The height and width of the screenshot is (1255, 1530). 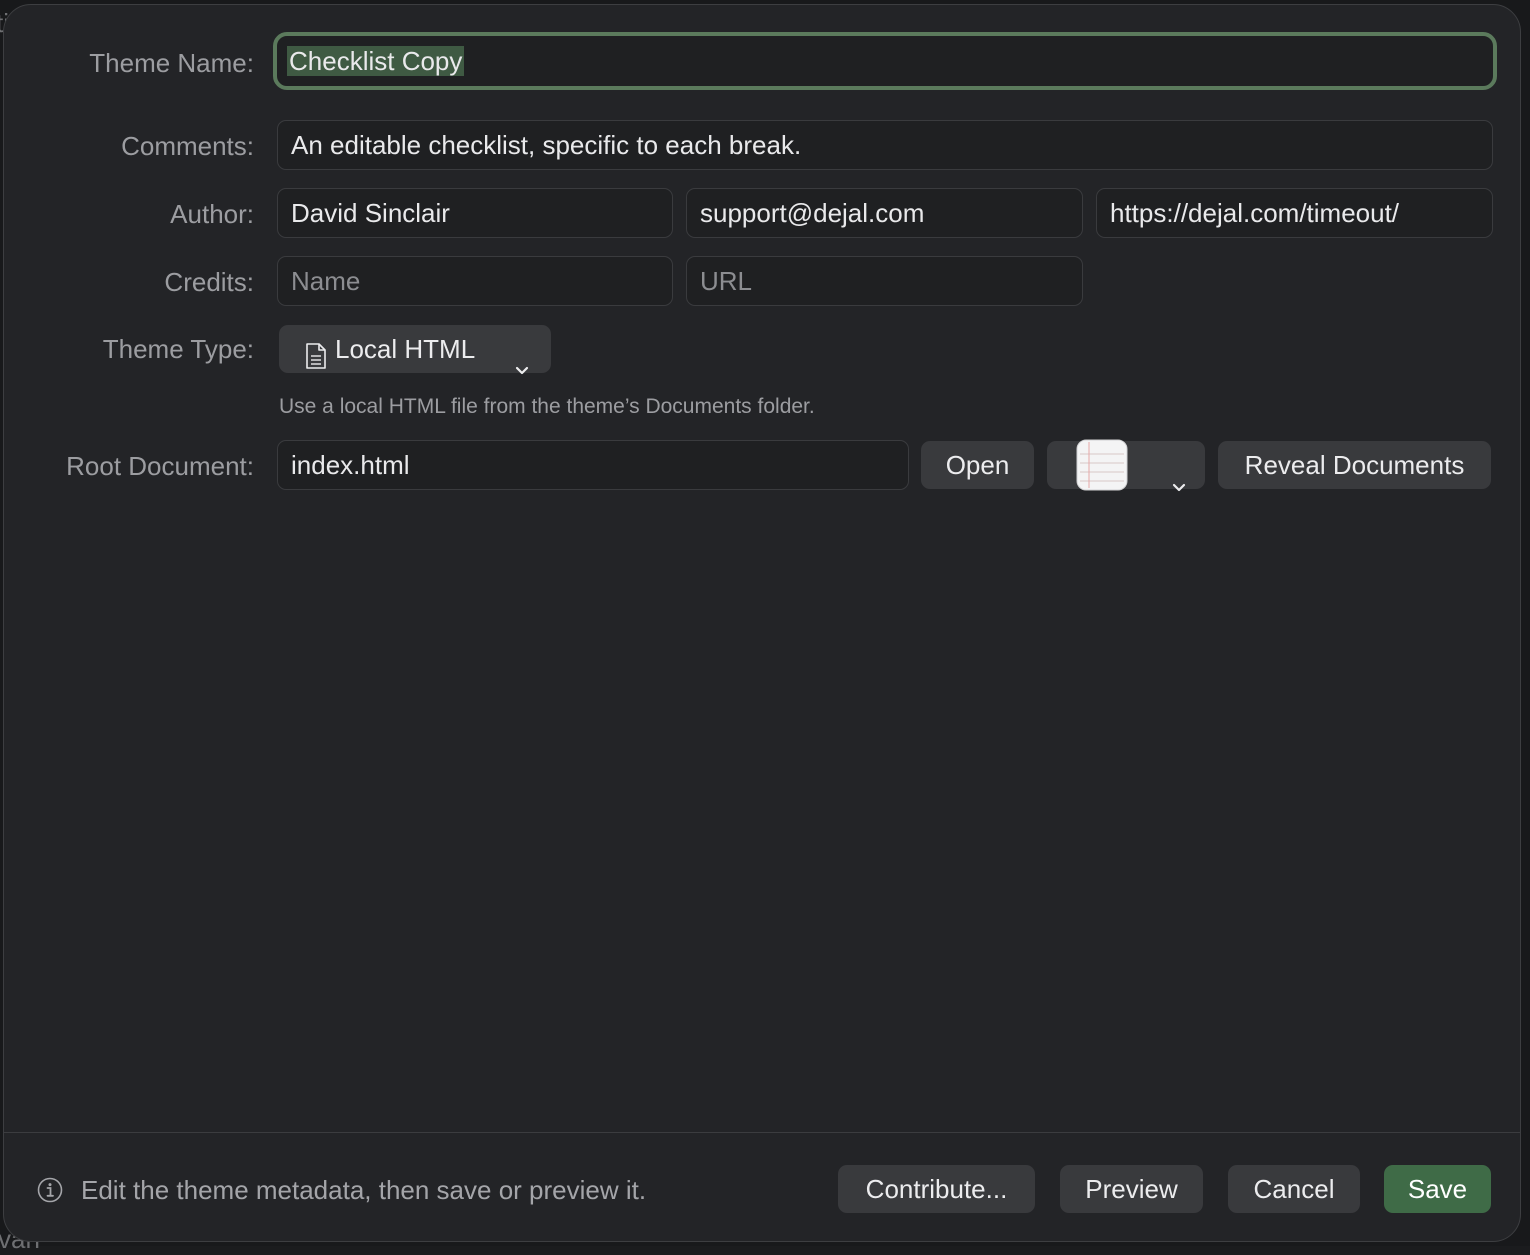 I want to click on theme-name-value: Checklist Copy, so click(x=376, y=61).